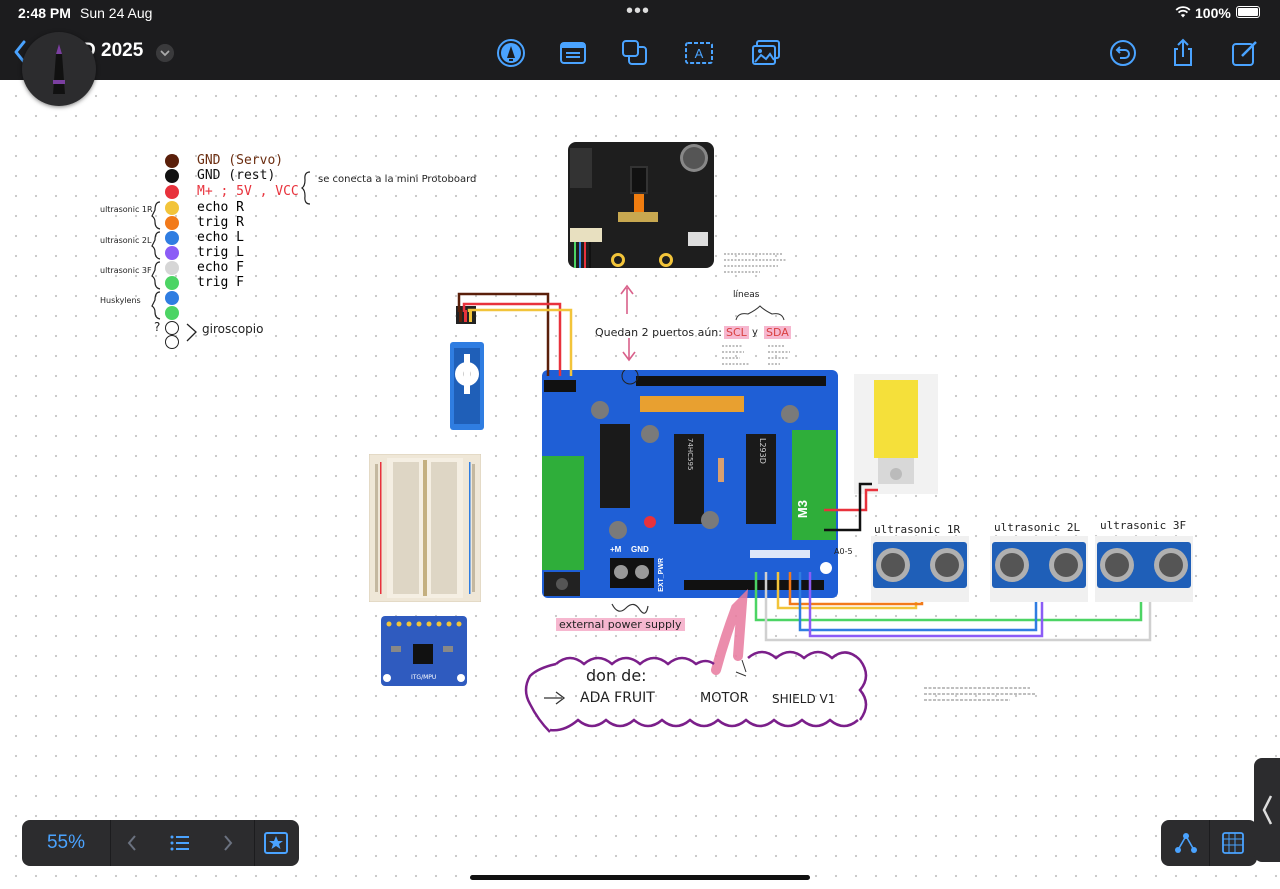  I want to click on undo-icon, so click(1123, 53).